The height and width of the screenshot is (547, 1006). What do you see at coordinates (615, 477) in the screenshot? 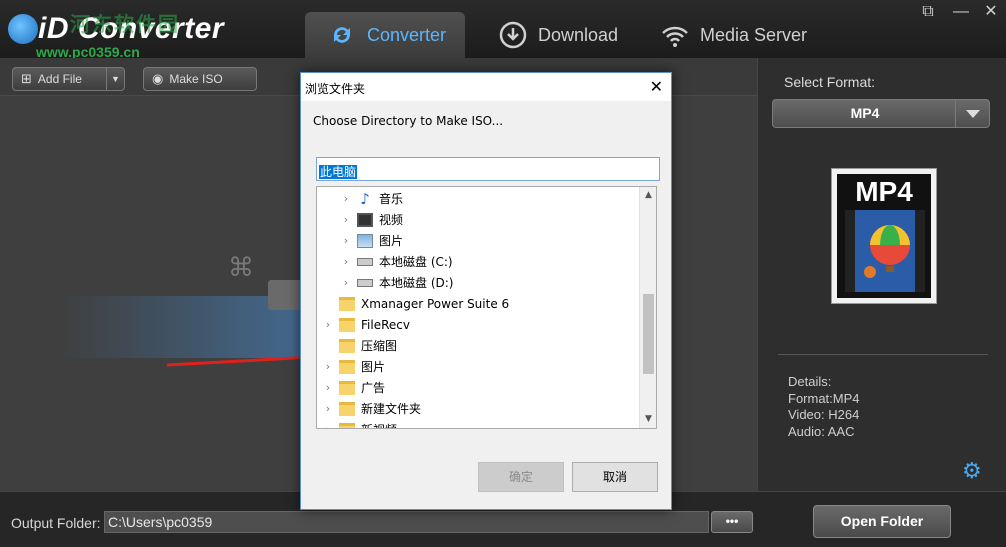
I see `cancel-button: 取消` at bounding box center [615, 477].